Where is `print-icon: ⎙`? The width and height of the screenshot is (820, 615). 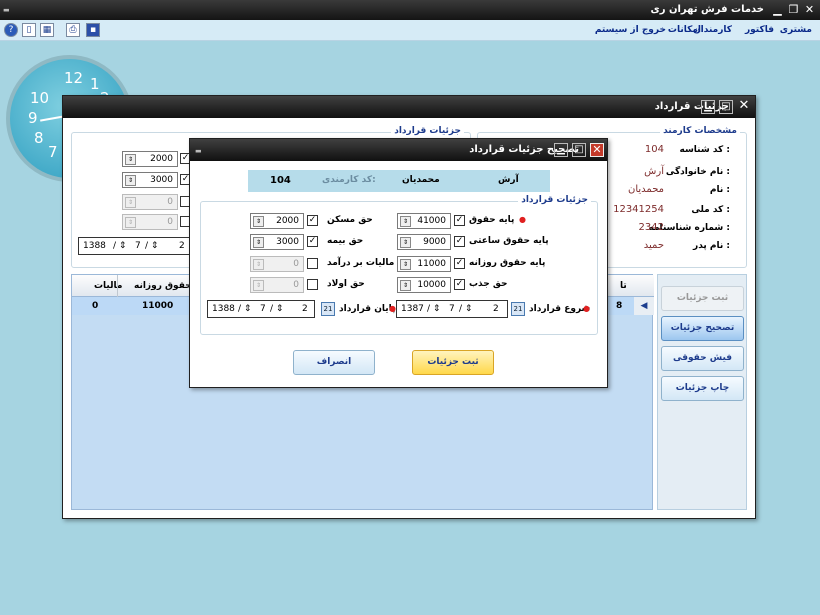 print-icon: ⎙ is located at coordinates (73, 30).